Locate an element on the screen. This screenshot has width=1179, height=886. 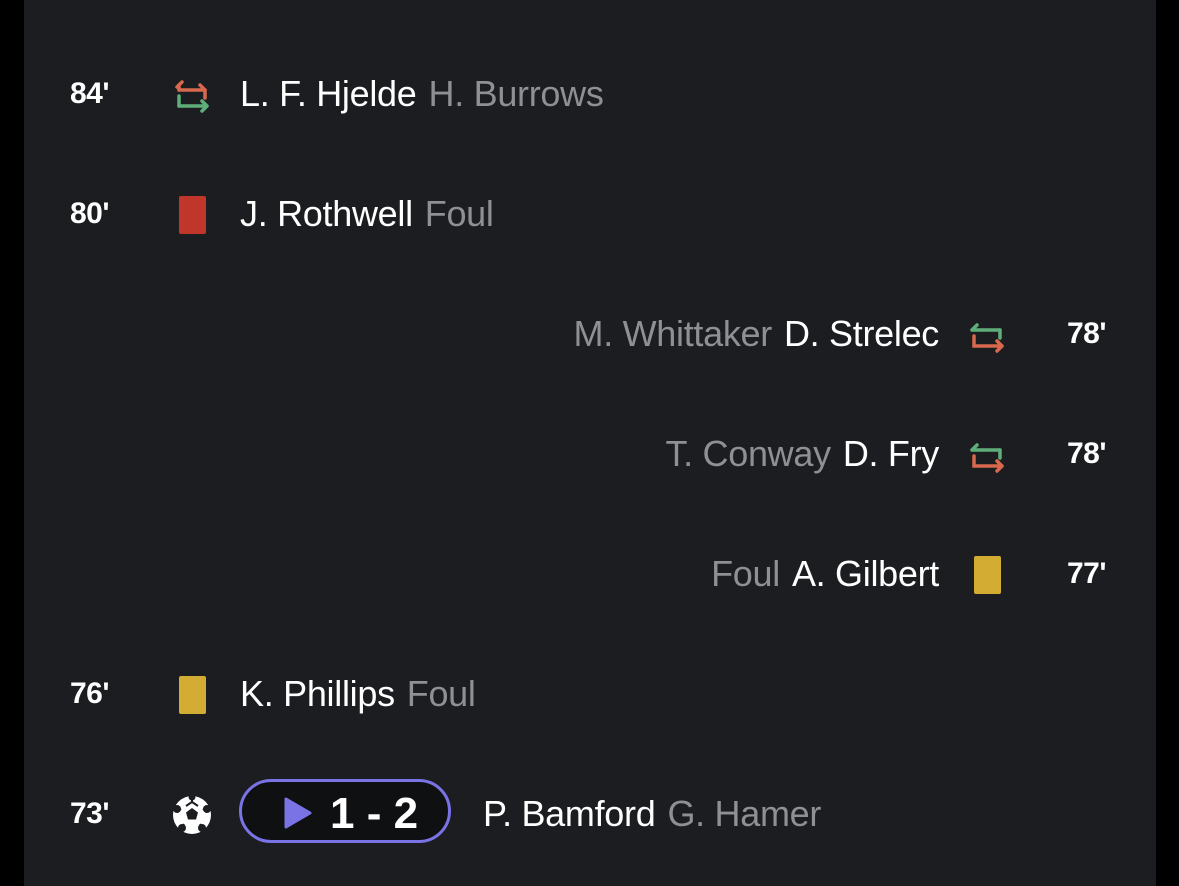
event-text: K. Phillips Foul is located at coordinates (358, 694).